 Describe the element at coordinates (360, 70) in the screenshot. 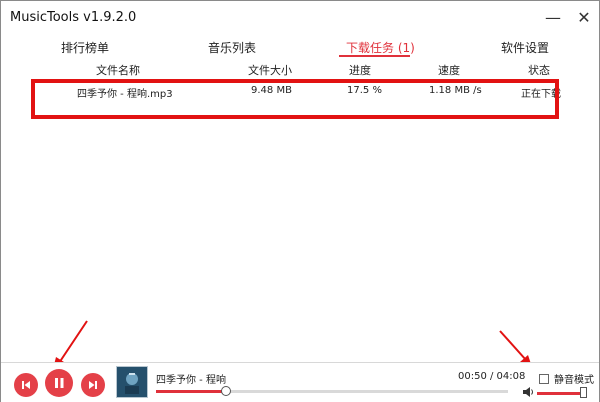

I see `column-header-progress: 进度` at that location.